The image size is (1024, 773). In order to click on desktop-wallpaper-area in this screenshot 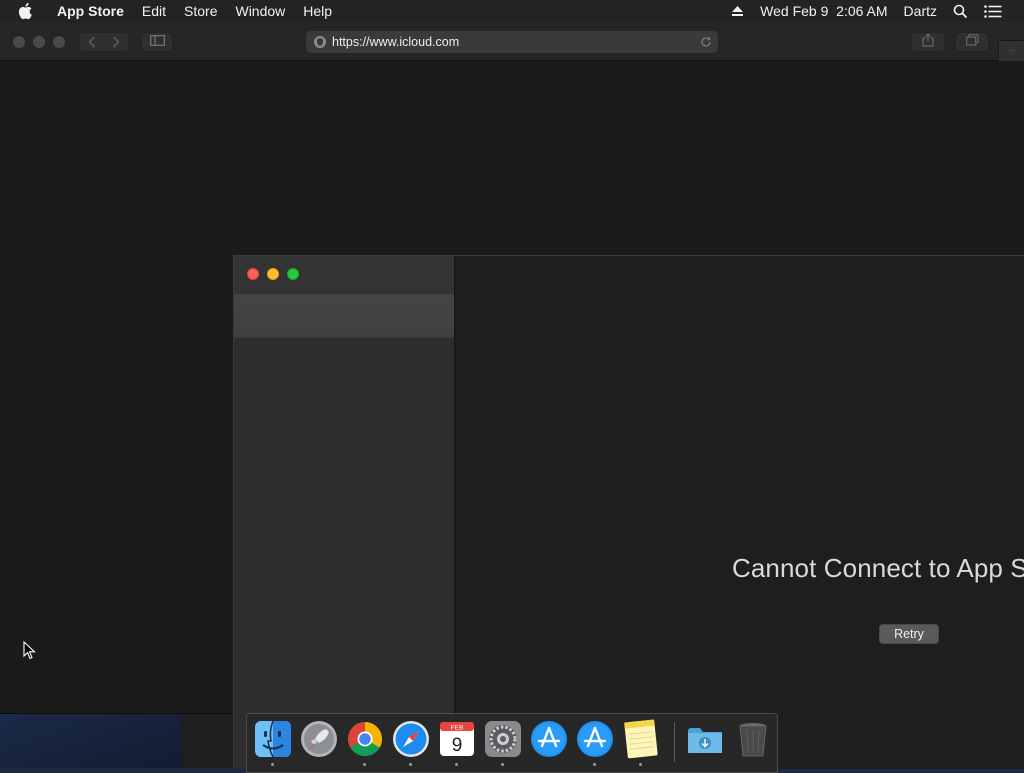, I will do `click(91, 740)`.